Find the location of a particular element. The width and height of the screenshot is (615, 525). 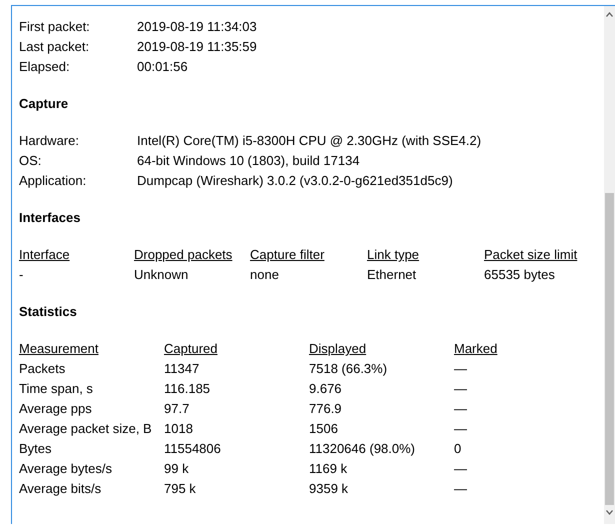

table-cell-text: 1169 k is located at coordinates (328, 469).